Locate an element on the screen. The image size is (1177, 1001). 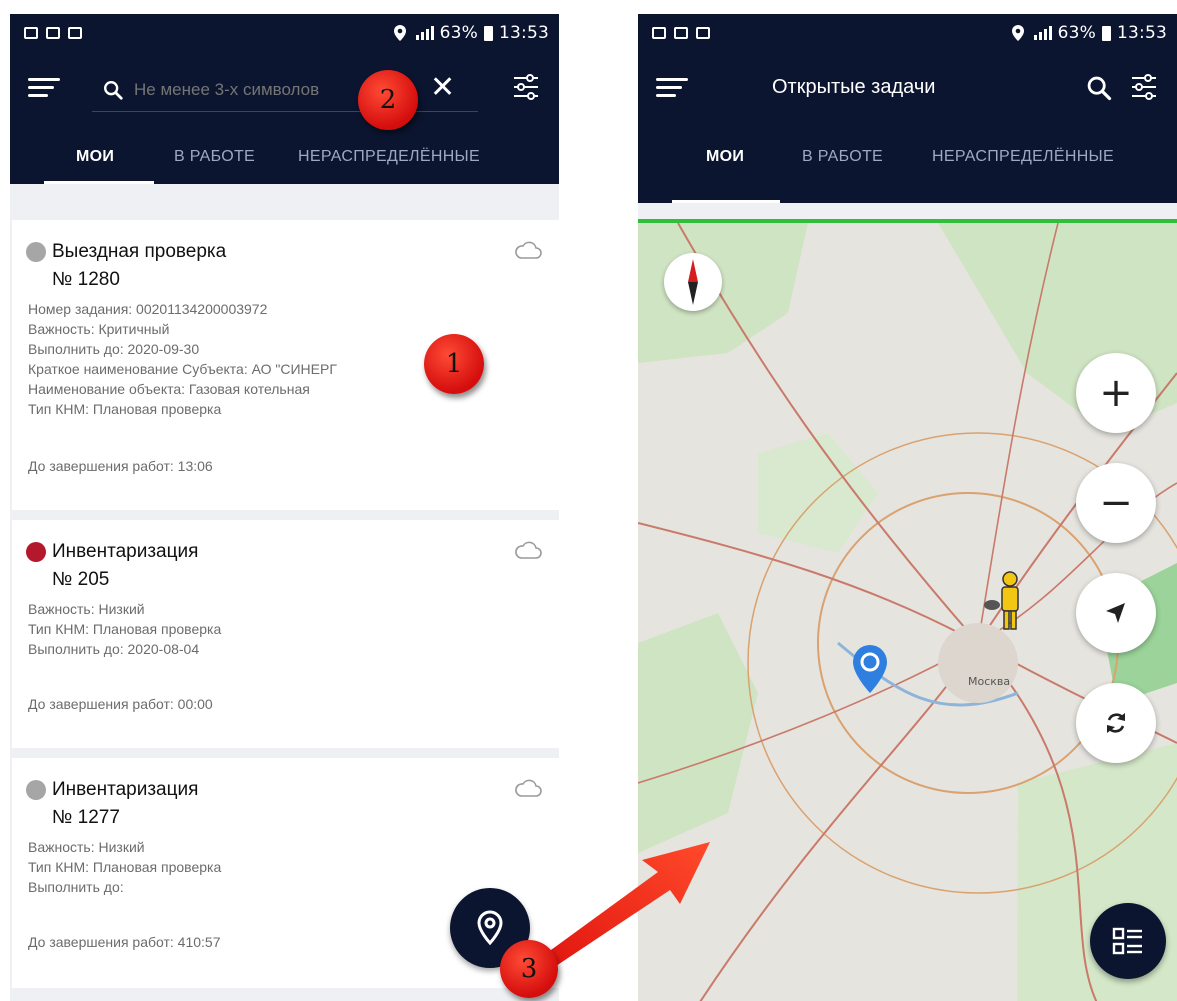
close-icon: ✕ is located at coordinates (442, 88).